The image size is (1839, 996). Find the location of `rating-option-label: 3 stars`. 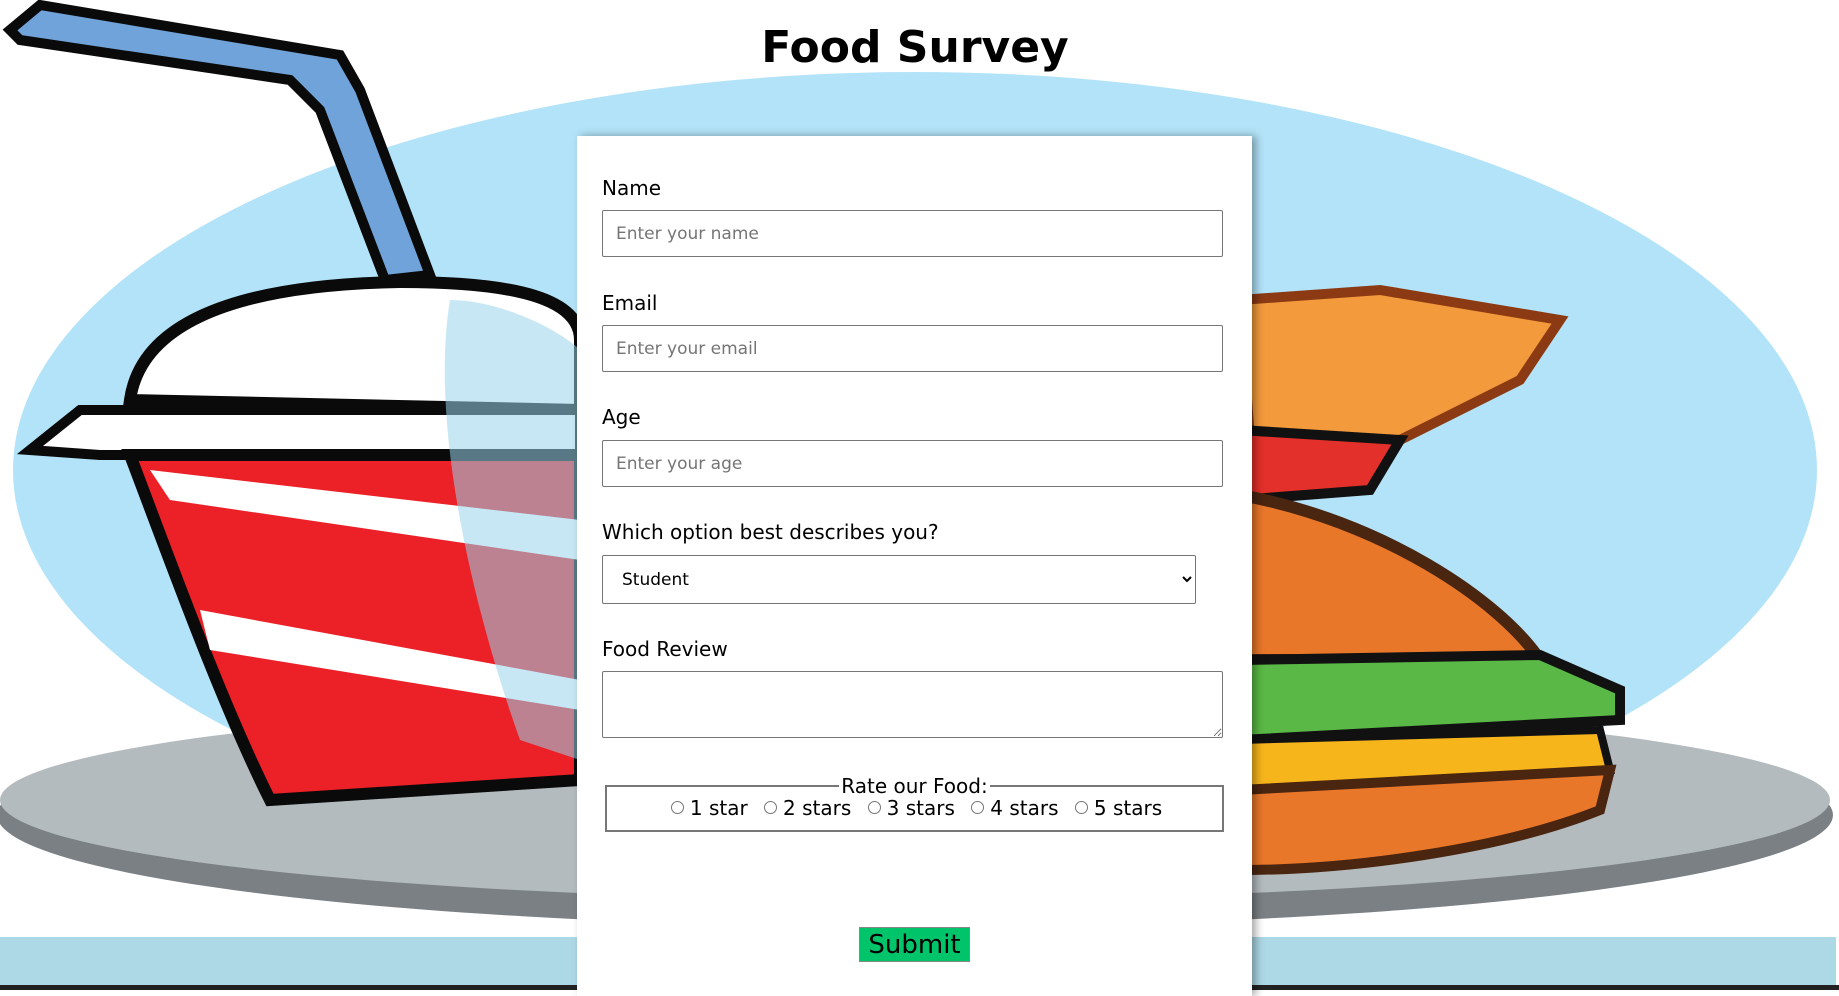

rating-option-label: 3 stars is located at coordinates (920, 808).